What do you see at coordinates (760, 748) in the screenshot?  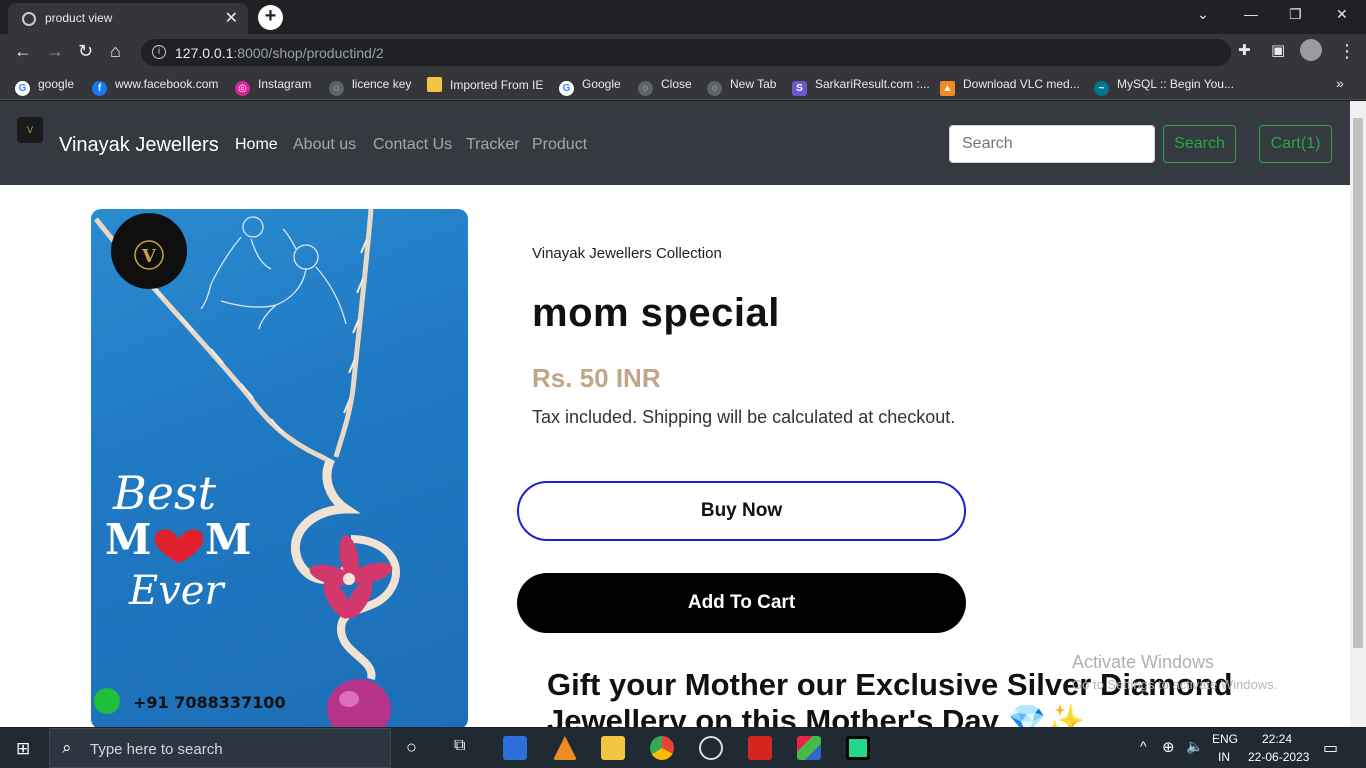 I see `acrobat-icon` at bounding box center [760, 748].